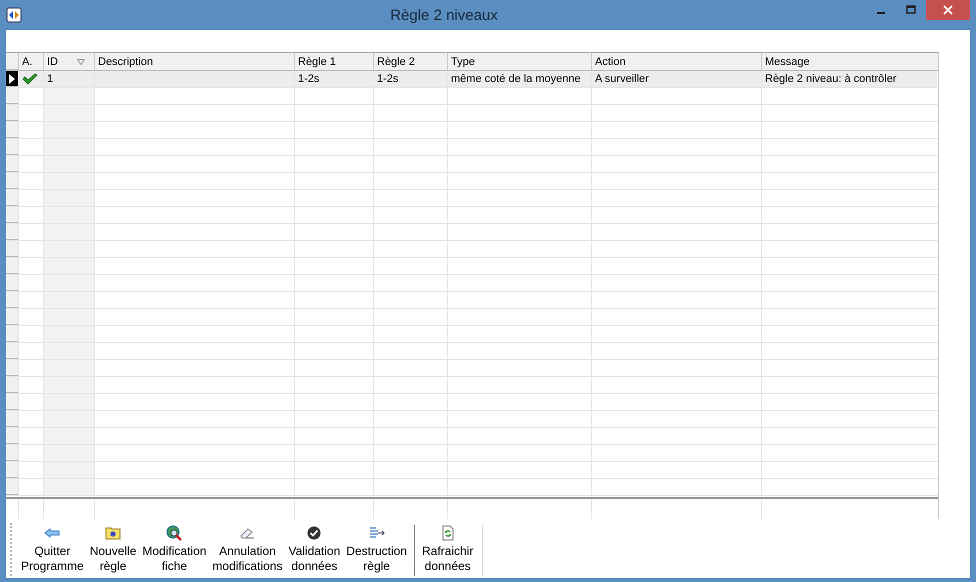 Image resolution: width=976 pixels, height=582 pixels. Describe the element at coordinates (376, 549) in the screenshot. I see `toolbar-button: Destruction règle` at that location.